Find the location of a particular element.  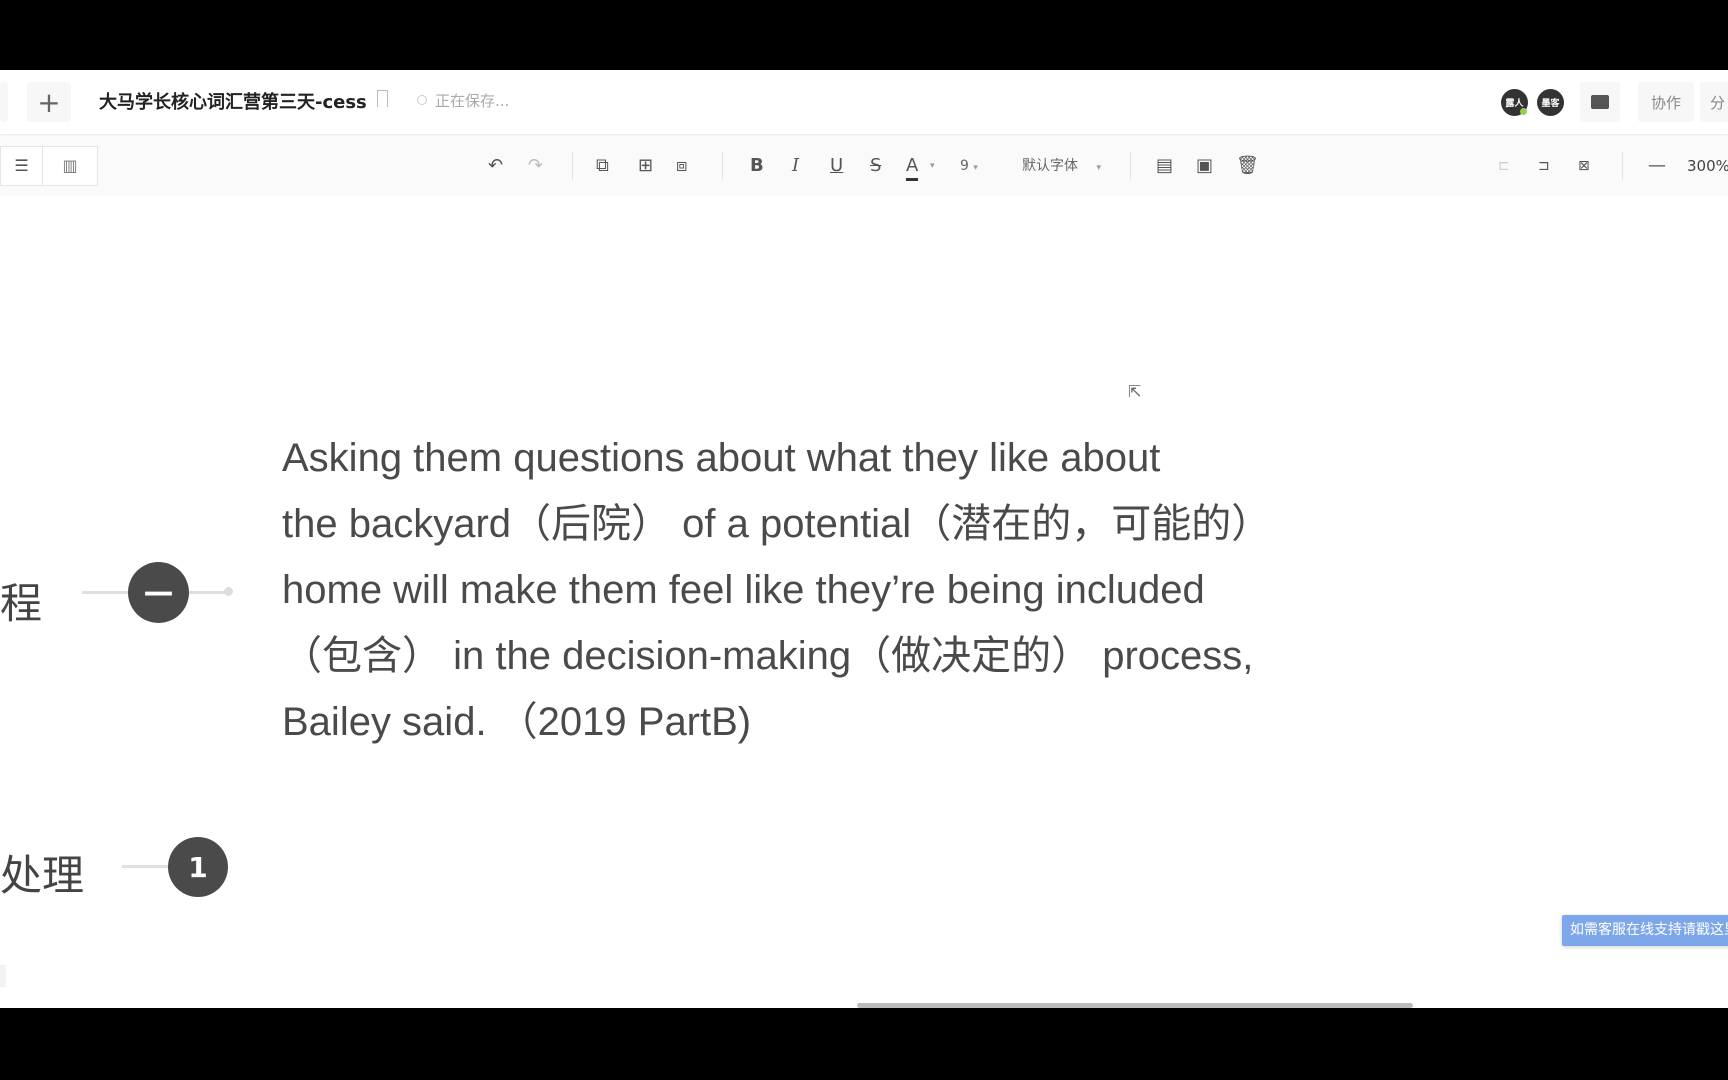

avatar-name: 露人 is located at coordinates (1514, 104).